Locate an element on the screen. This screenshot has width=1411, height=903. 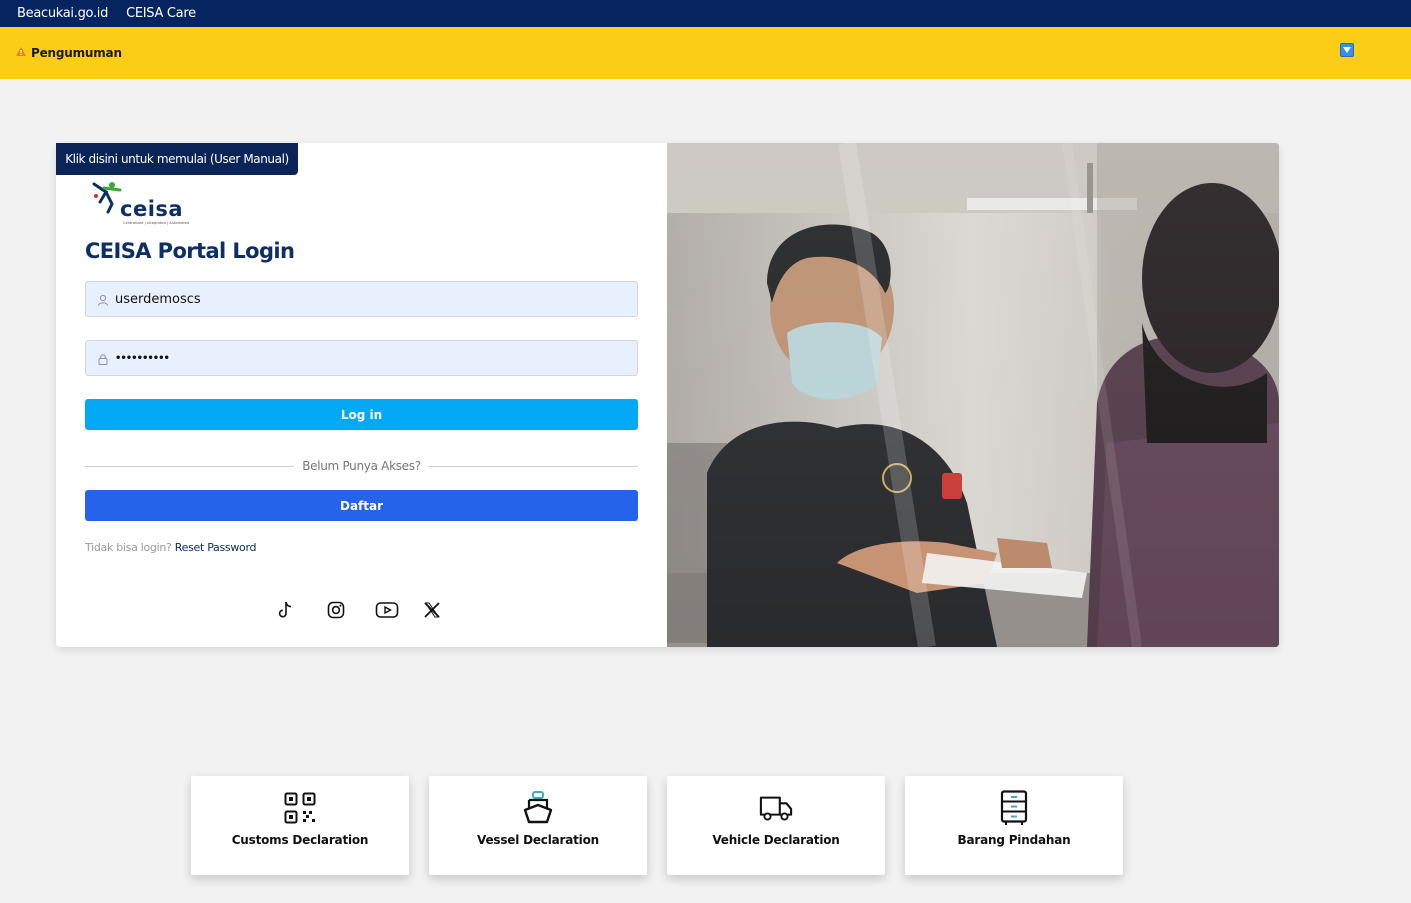
reset-prefix: Tidak bisa login? is located at coordinates (128, 547).